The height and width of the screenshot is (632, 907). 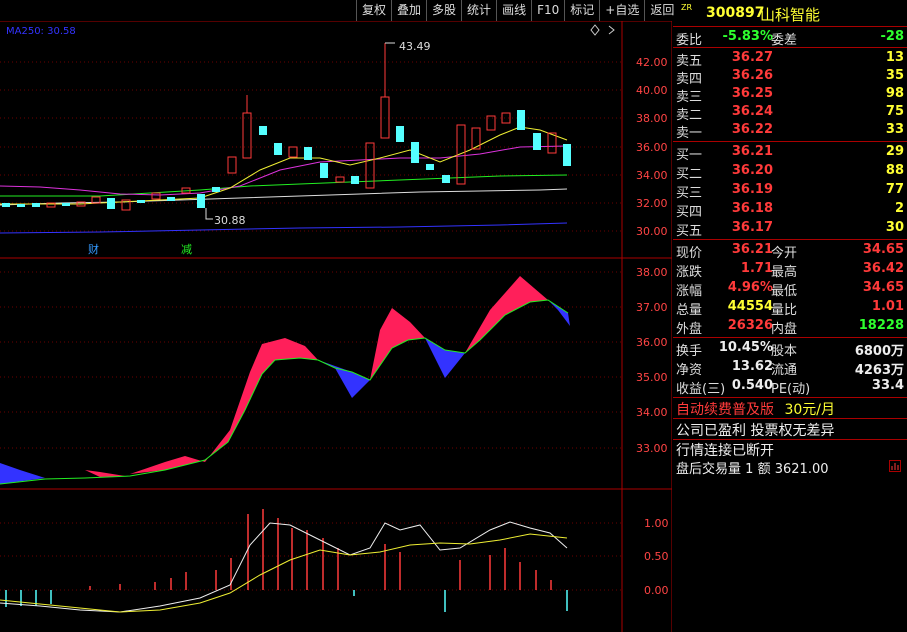 What do you see at coordinates (764, 469) in the screenshot?
I see `after-hours-amount-label: 额` at bounding box center [764, 469].